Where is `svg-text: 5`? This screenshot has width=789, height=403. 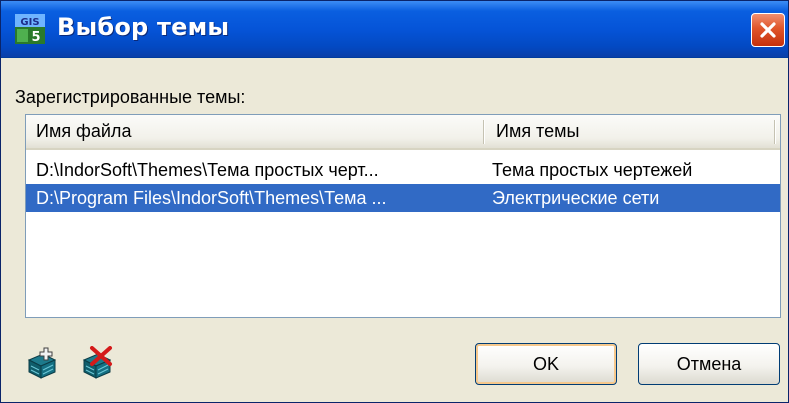
svg-text: 5 is located at coordinates (35, 37).